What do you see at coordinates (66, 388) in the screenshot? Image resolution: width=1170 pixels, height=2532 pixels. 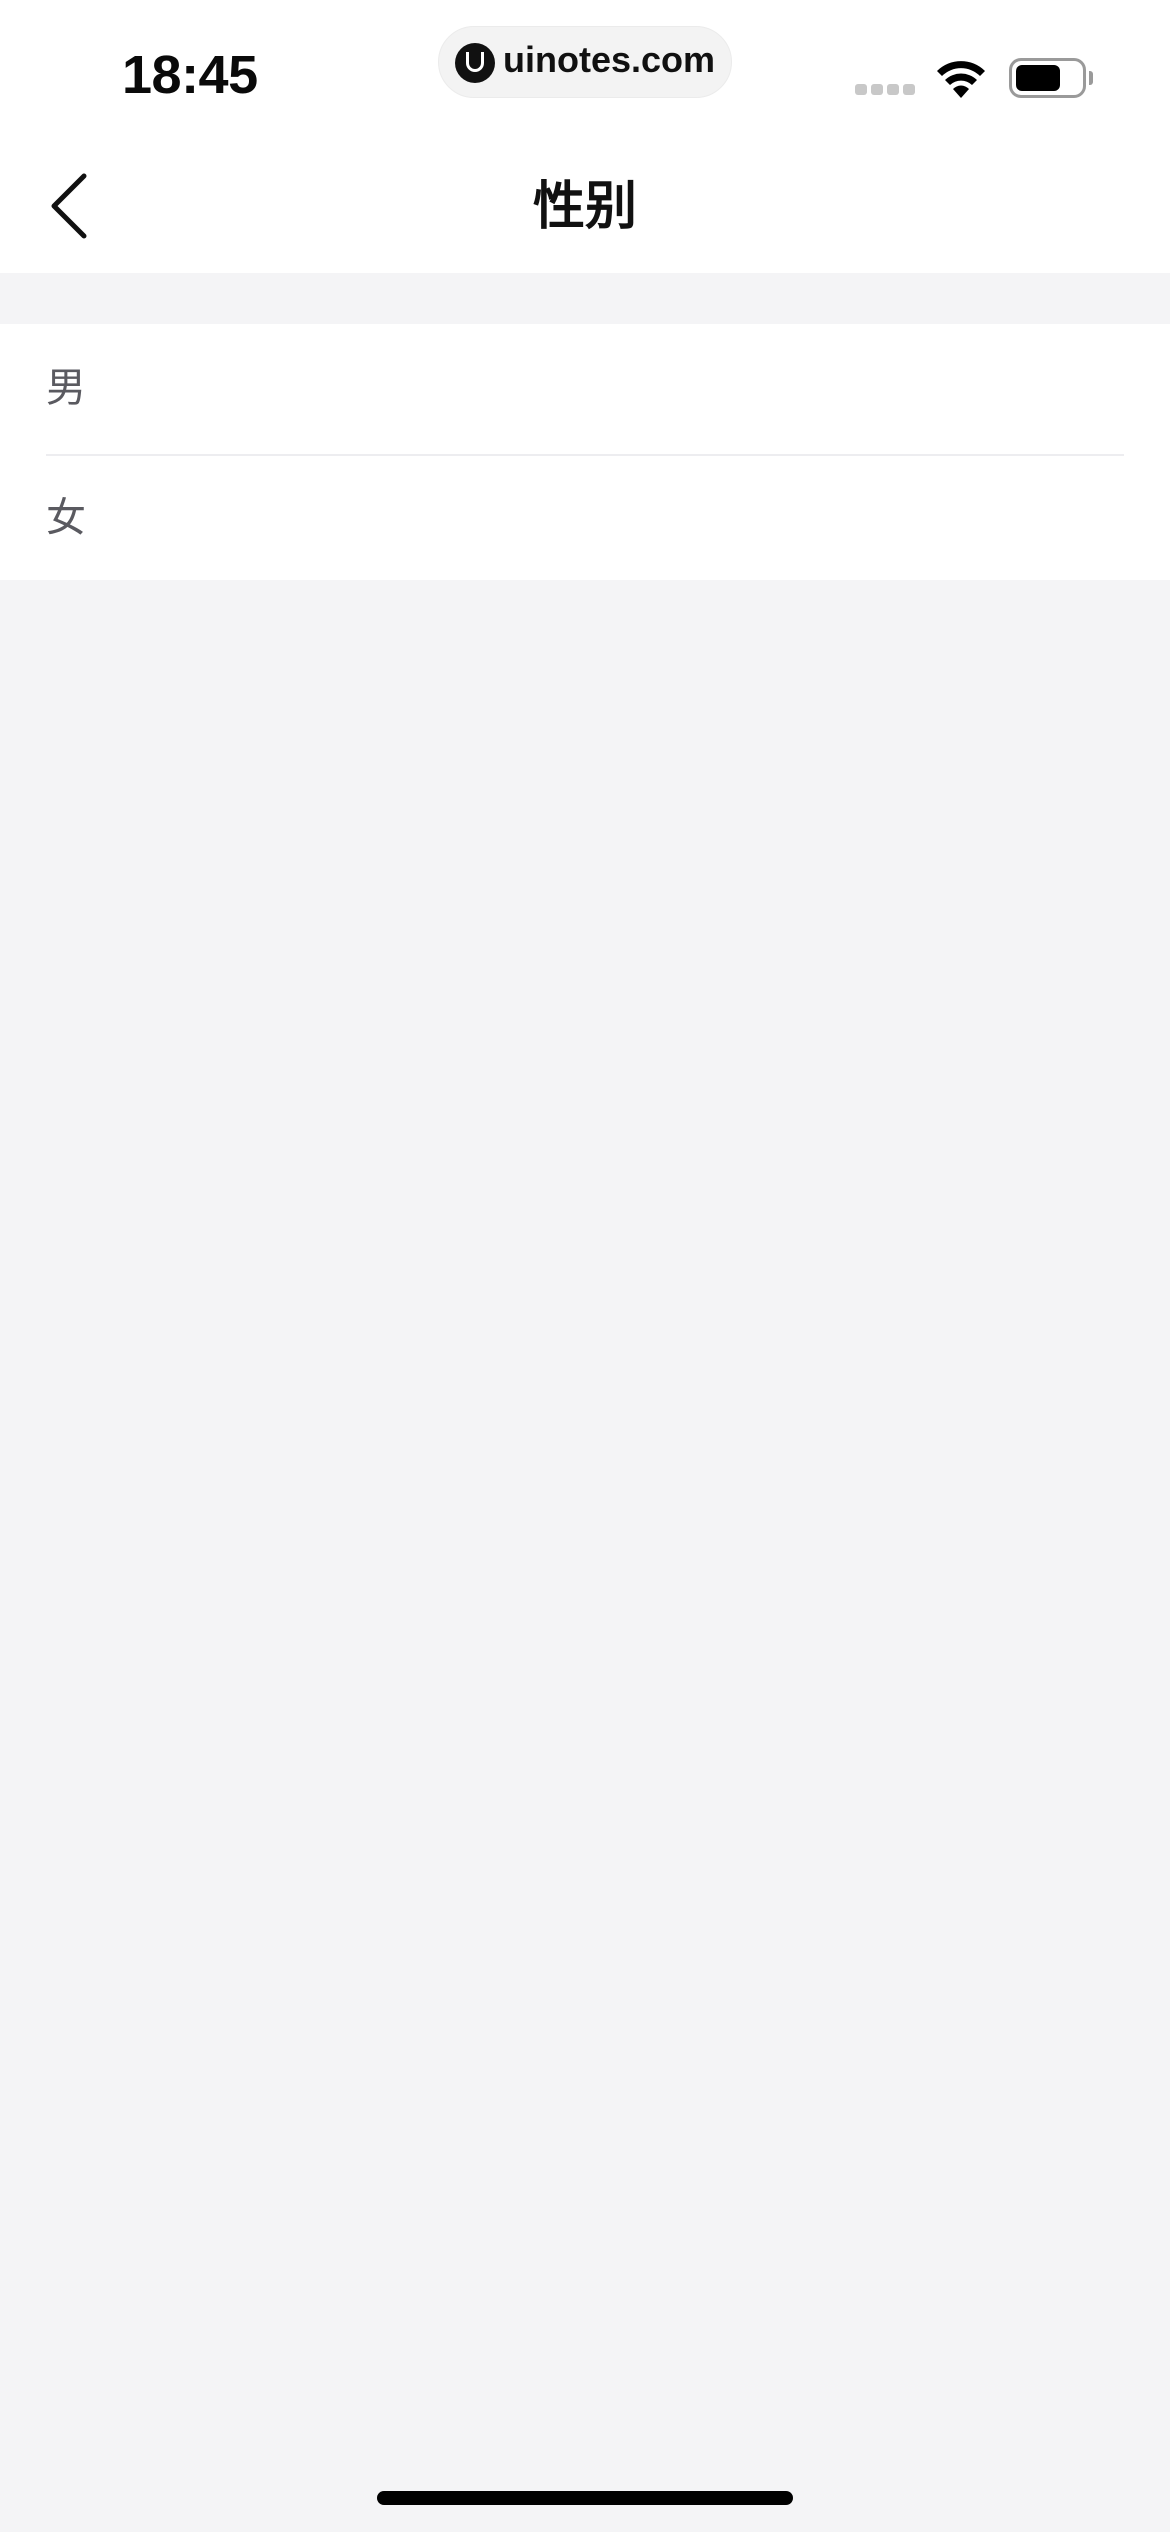 I see `option-label: 男` at bounding box center [66, 388].